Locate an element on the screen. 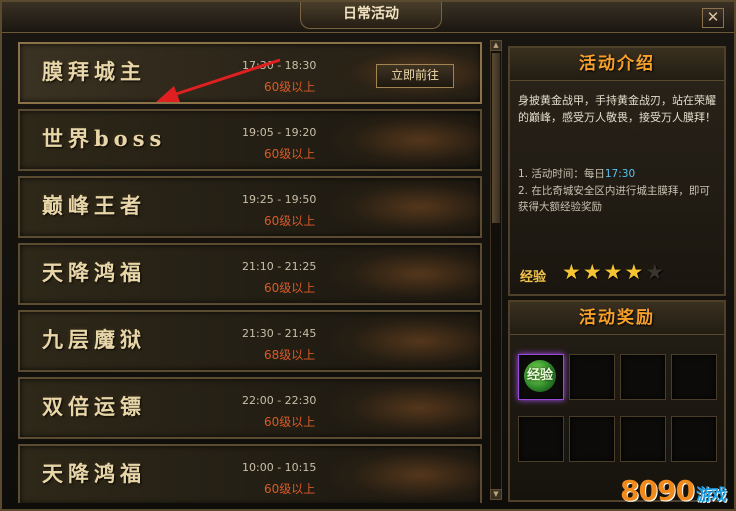 This screenshot has width=736, height=511. activity-time: 19:25 - 19:50 is located at coordinates (279, 199).